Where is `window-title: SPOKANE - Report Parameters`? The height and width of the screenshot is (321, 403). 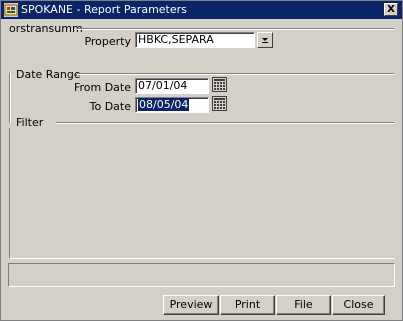 window-title: SPOKANE - Report Parameters is located at coordinates (104, 9).